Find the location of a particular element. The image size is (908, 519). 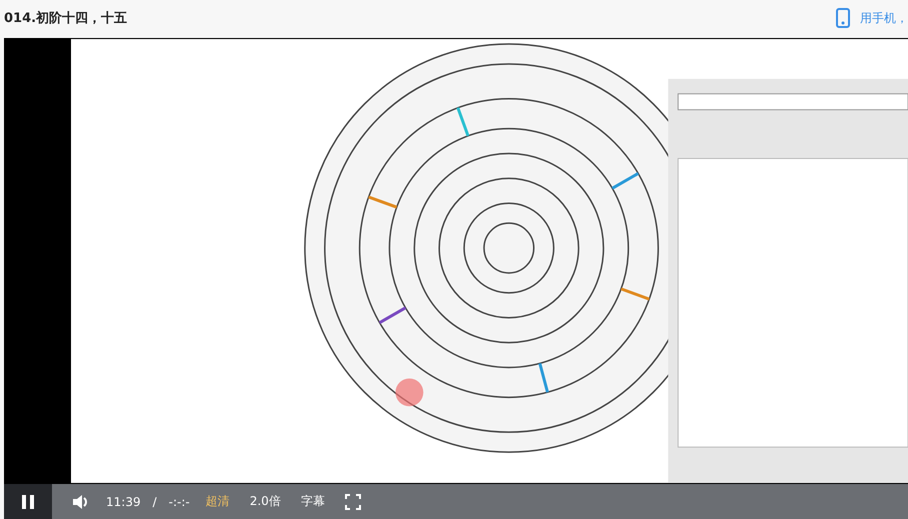

quality-button: 超清 is located at coordinates (218, 501).